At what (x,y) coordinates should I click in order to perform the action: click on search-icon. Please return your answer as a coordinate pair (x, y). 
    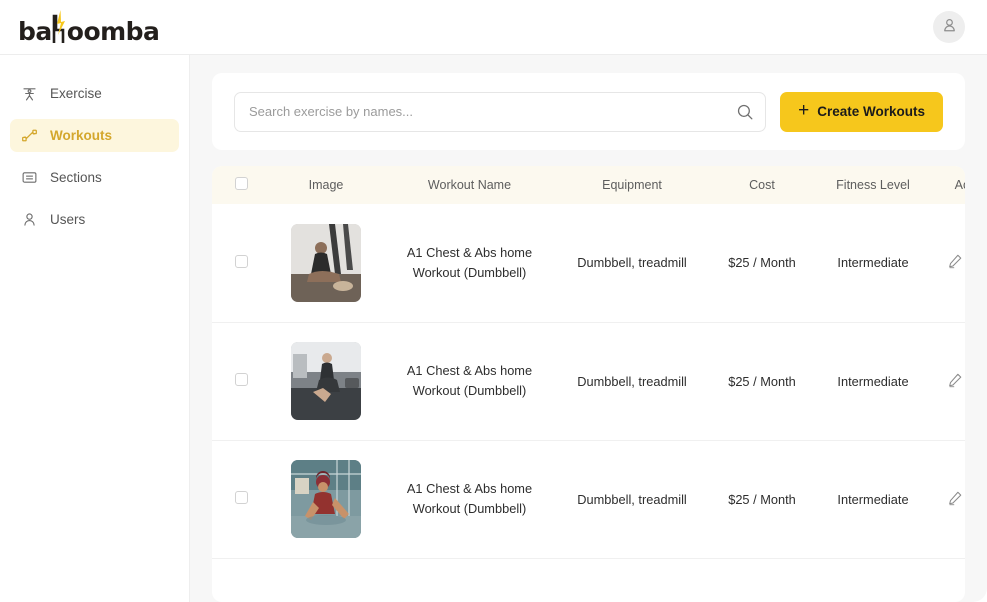
    Looking at the image, I should click on (745, 112).